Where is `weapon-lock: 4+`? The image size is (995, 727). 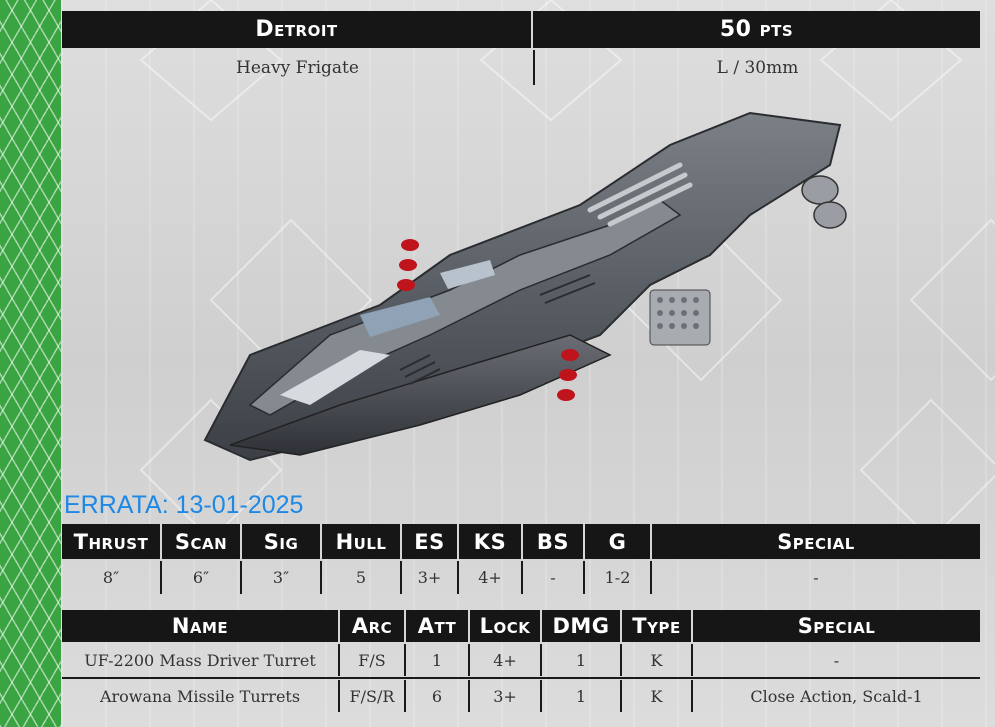 weapon-lock: 4+ is located at coordinates (506, 660).